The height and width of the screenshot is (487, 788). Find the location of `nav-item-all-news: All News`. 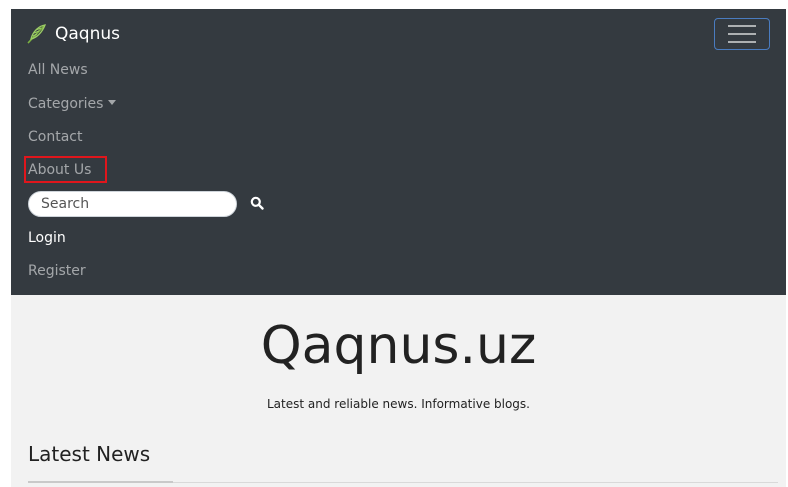

nav-item-all-news: All News is located at coordinates (58, 70).